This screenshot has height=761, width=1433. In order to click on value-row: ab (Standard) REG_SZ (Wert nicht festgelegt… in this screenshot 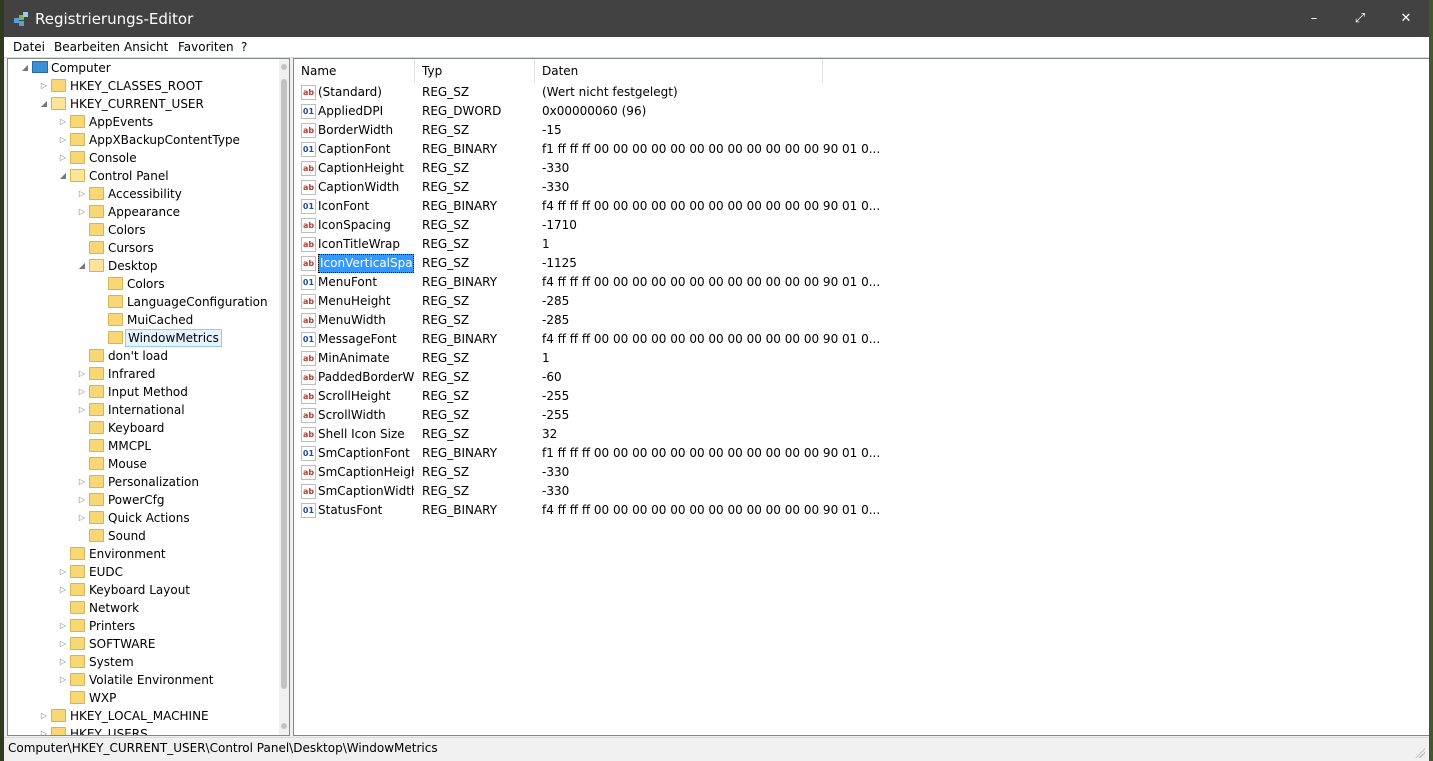, I will do `click(854, 92)`.